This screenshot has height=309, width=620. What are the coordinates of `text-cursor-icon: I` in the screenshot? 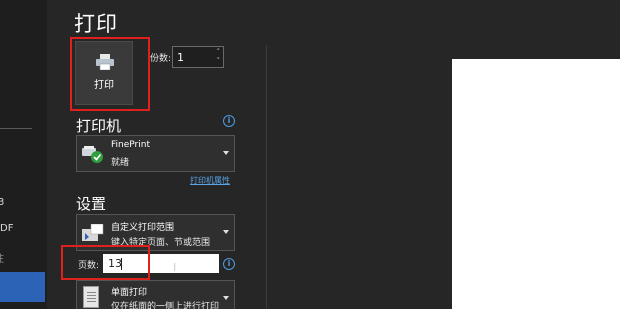 It's located at (175, 267).